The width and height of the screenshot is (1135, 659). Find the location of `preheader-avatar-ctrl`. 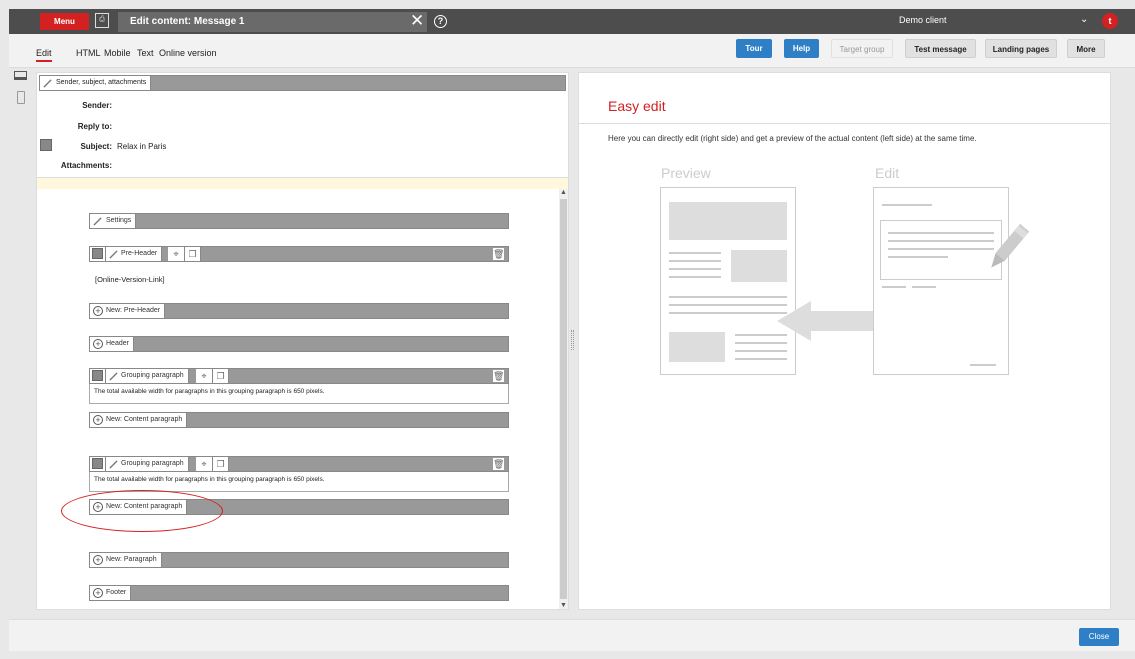

preheader-avatar-ctrl is located at coordinates (98, 254).